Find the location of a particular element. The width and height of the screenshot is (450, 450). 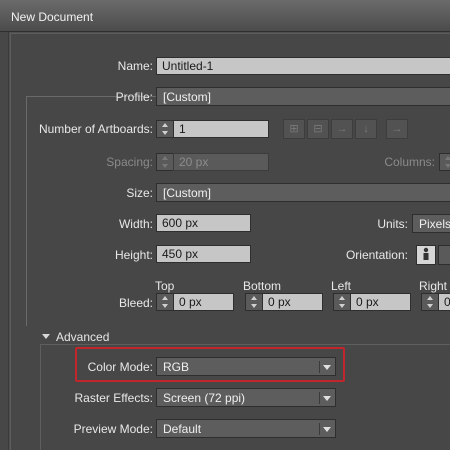

right-to-left-layout-icon: → is located at coordinates (397, 129).